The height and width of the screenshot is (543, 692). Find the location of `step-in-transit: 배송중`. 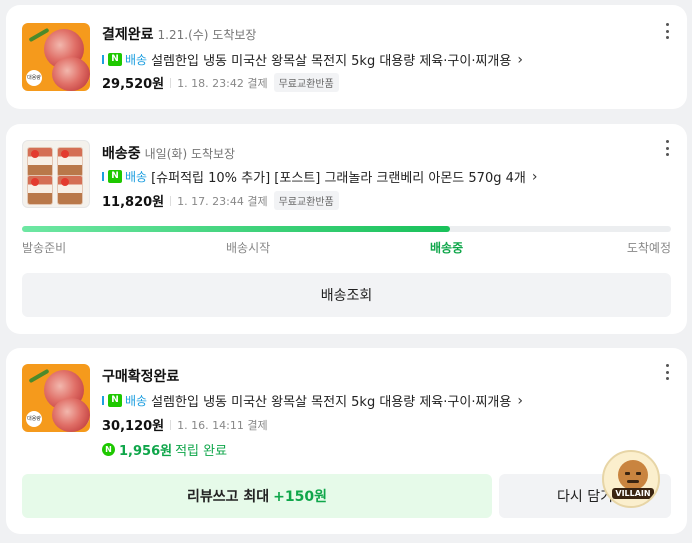

step-in-transit: 배송중 is located at coordinates (447, 248).